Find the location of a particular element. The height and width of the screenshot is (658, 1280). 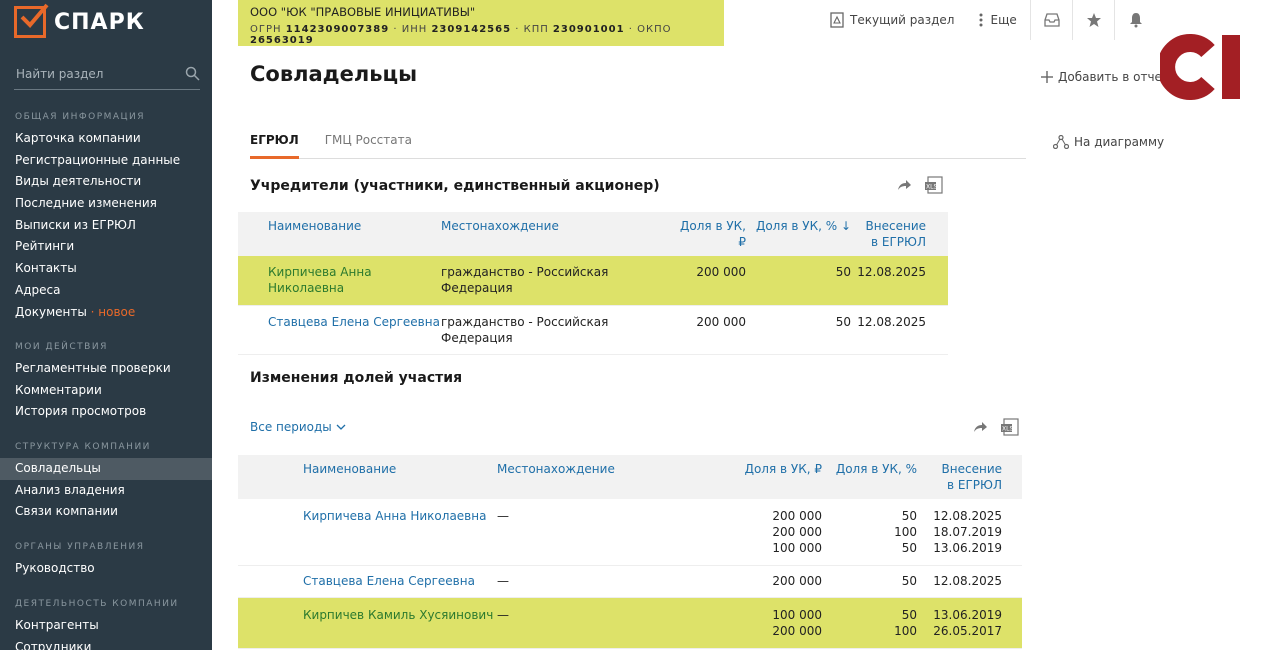

nav-head-general: ОБЩАЯ ИНФОРМАЦИЯ is located at coordinates (80, 117).